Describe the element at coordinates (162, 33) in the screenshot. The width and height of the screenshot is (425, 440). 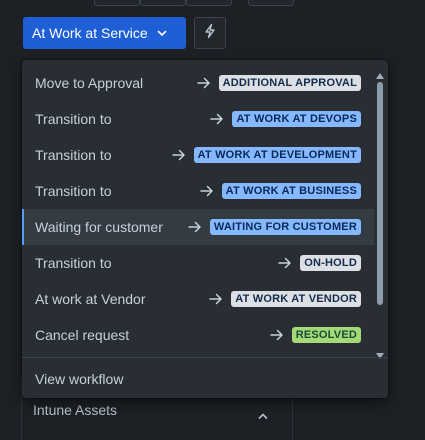
I see `chevron-down-icon` at that location.